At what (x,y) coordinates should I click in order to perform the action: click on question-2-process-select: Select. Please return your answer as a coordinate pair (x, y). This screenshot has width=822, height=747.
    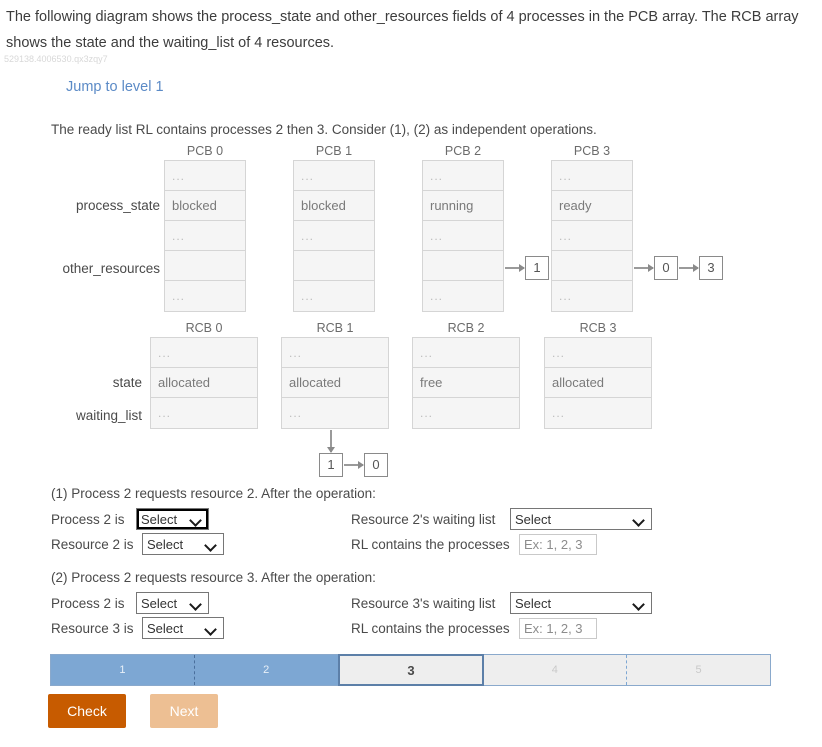
    Looking at the image, I should click on (172, 603).